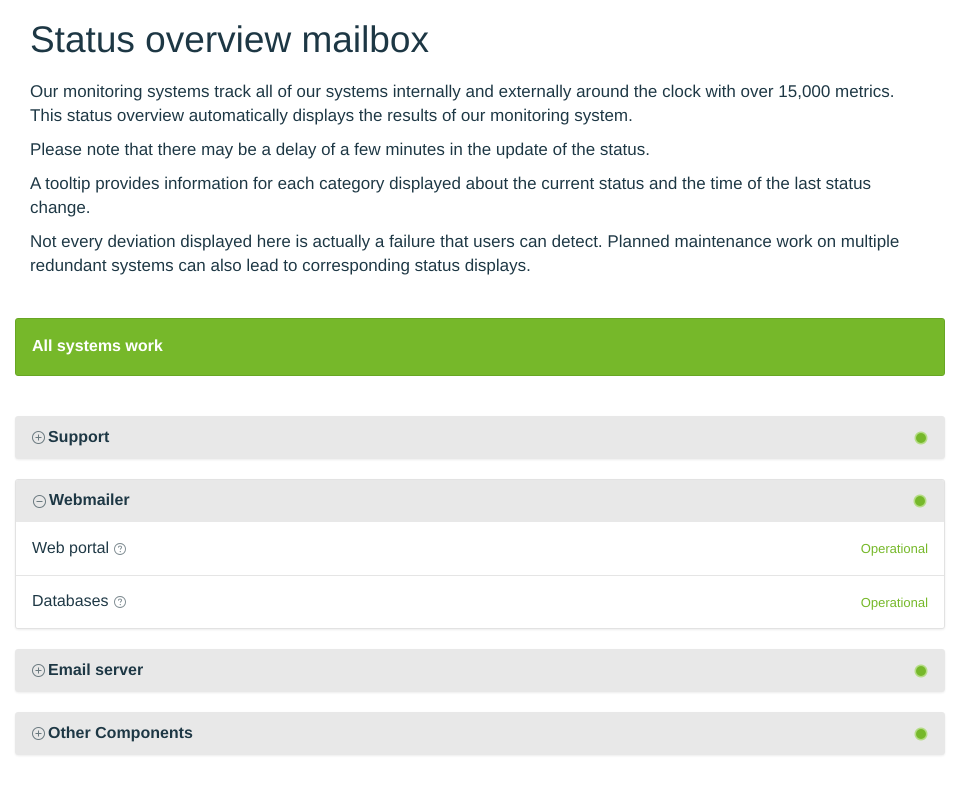  Describe the element at coordinates (480, 670) in the screenshot. I see `accordion-header: Email server` at that location.